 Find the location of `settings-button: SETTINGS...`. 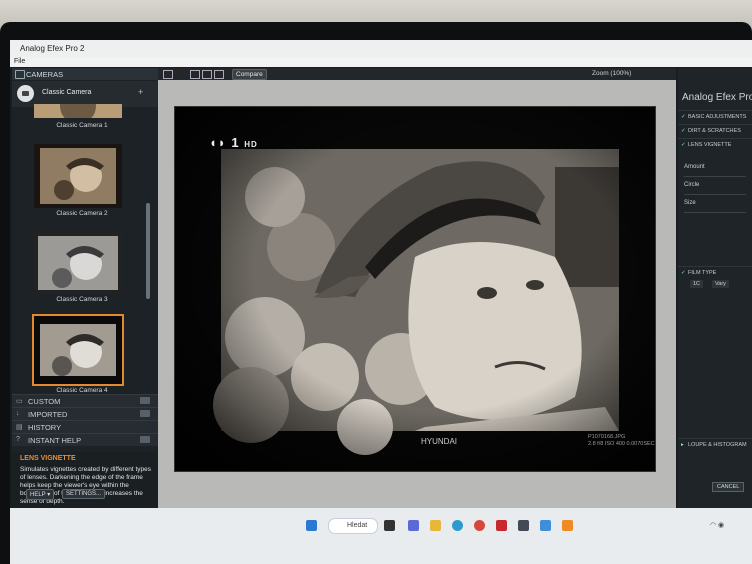

settings-button: SETTINGS... is located at coordinates (84, 494).